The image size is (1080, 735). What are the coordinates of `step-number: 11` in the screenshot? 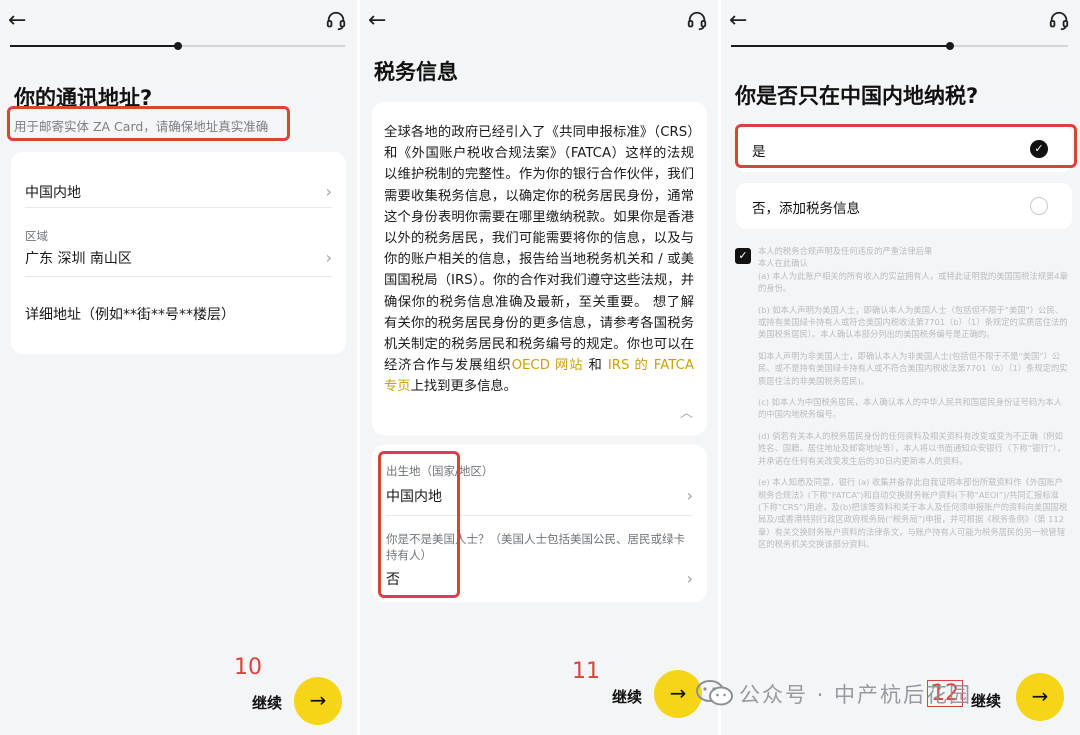 It's located at (586, 671).